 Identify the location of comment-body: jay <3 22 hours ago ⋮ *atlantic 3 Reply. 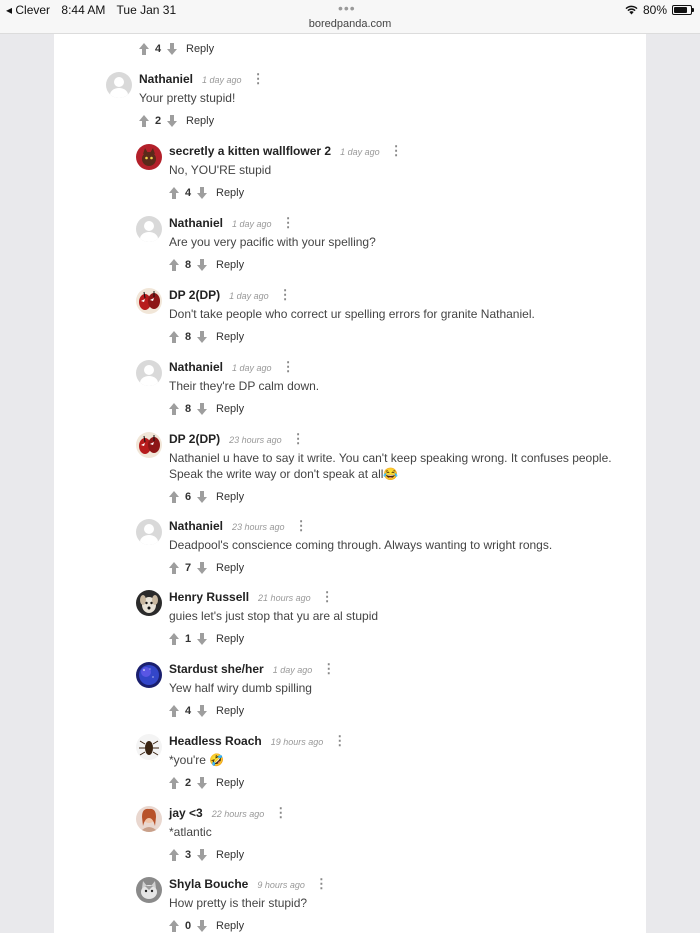
(399, 834).